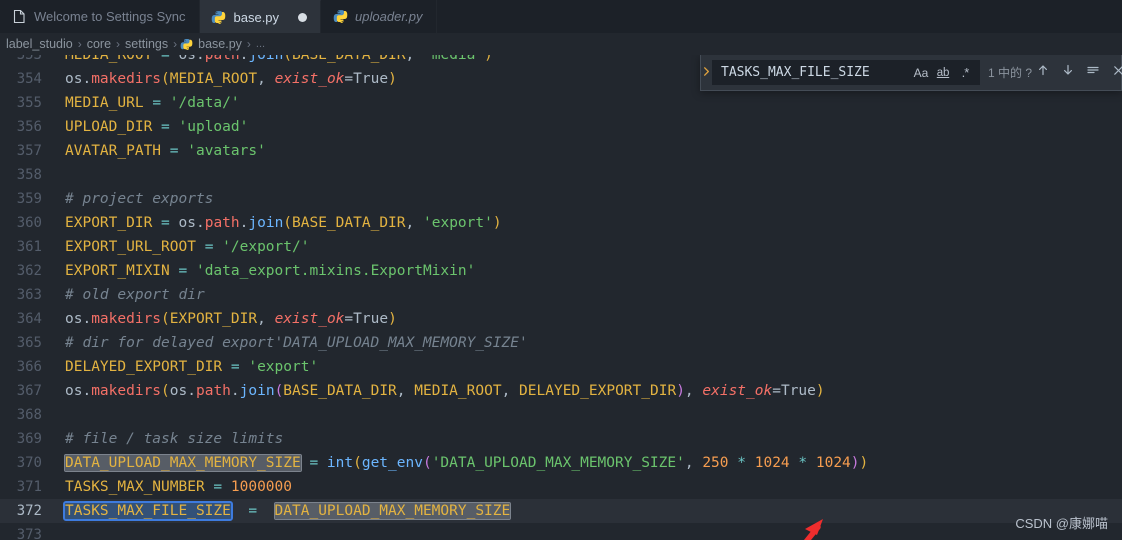  I want to click on tab-base-py: base.py, so click(260, 16).